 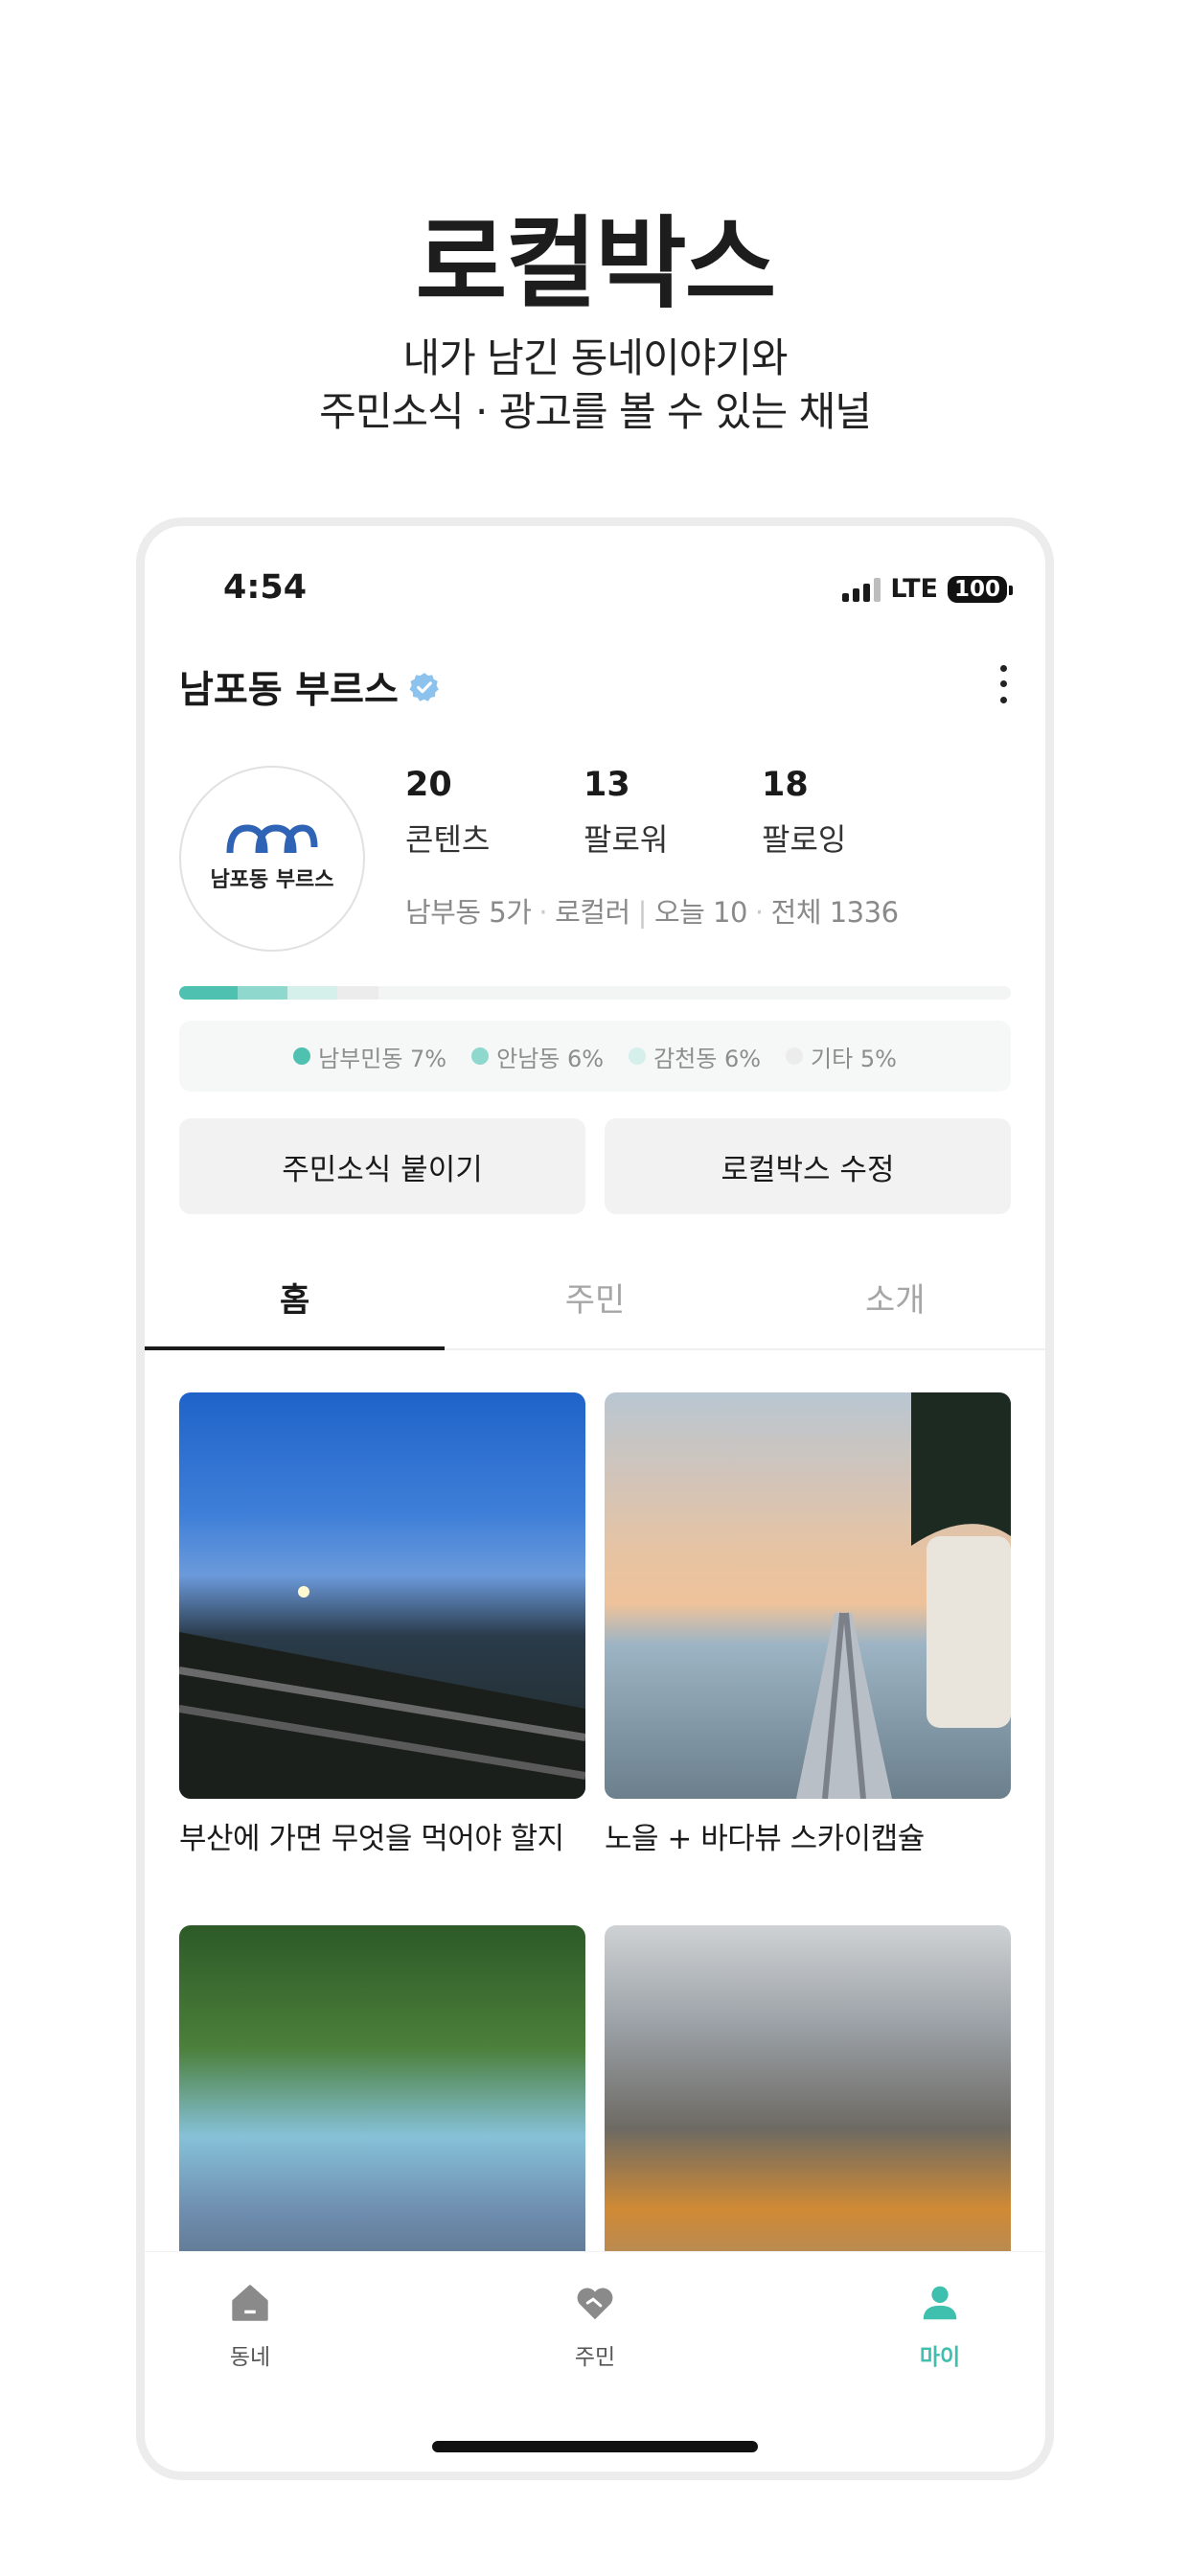 I want to click on stat-following: 18 팔로잉, so click(x=851, y=813).